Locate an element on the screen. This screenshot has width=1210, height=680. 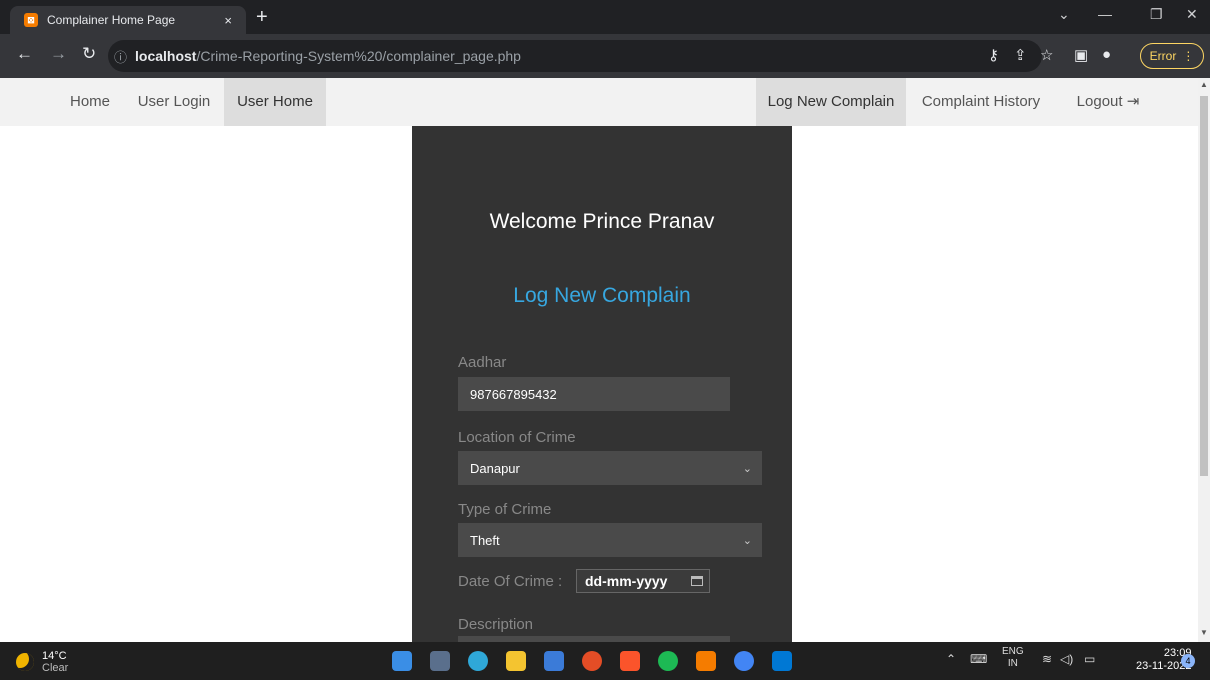
spotify-icon is located at coordinates (668, 661).